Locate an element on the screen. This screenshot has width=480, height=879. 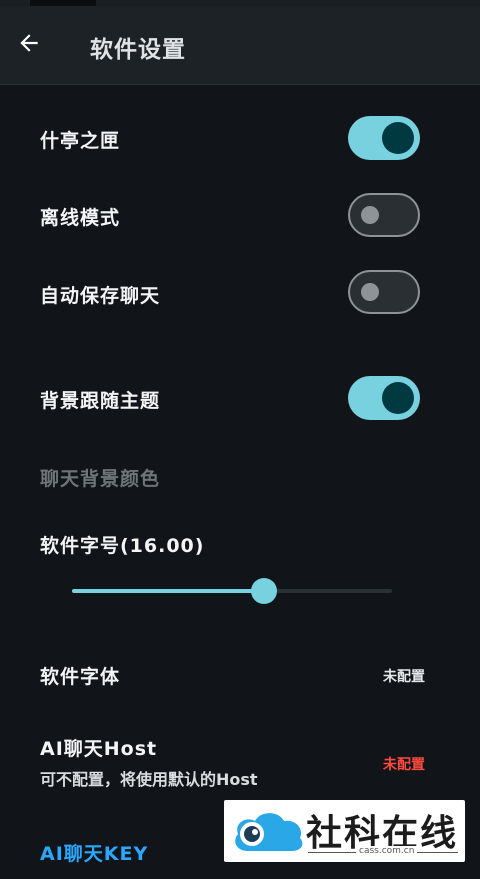
bg-follow-theme-label: 背景跟随主题 is located at coordinates (100, 401).